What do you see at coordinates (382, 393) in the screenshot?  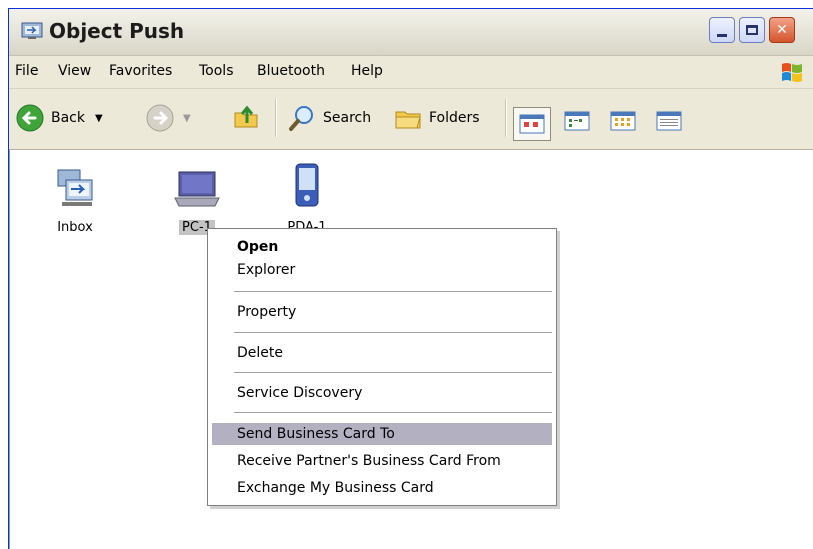 I see `menu-item-service-discovery: Service Discovery` at bounding box center [382, 393].